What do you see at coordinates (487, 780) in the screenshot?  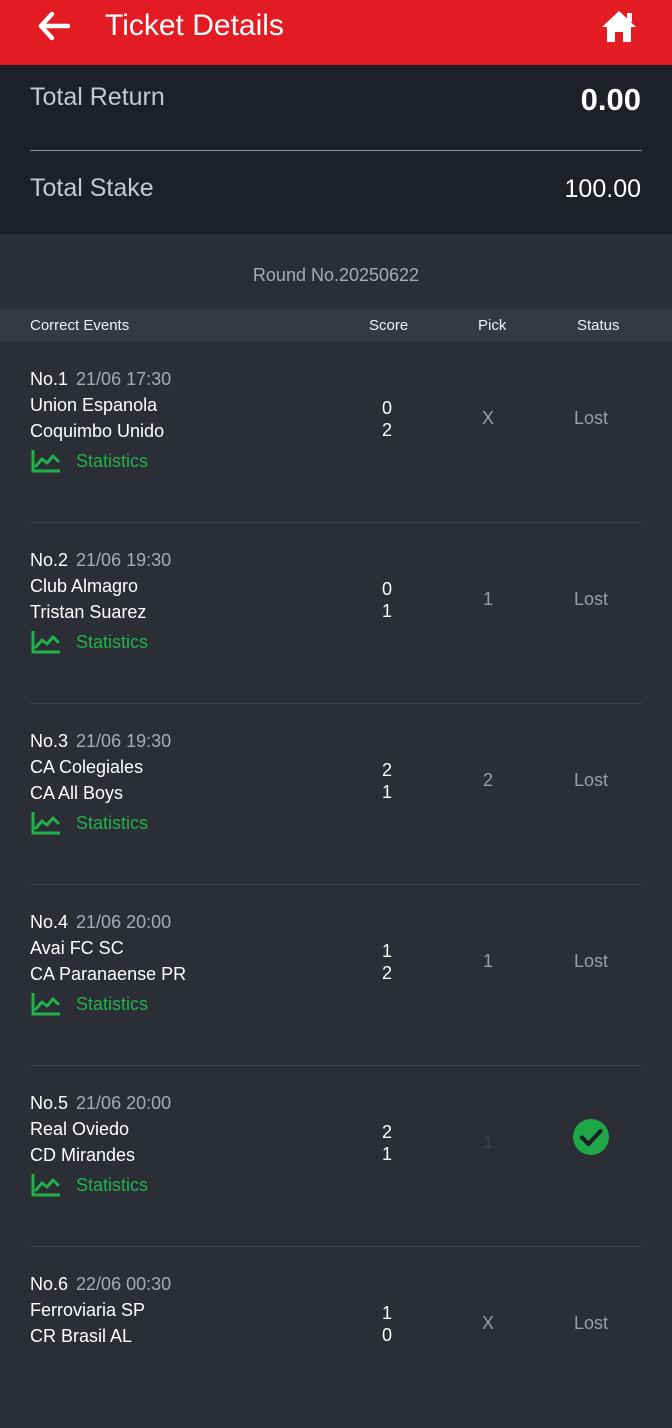 I see `event-pick: 2` at bounding box center [487, 780].